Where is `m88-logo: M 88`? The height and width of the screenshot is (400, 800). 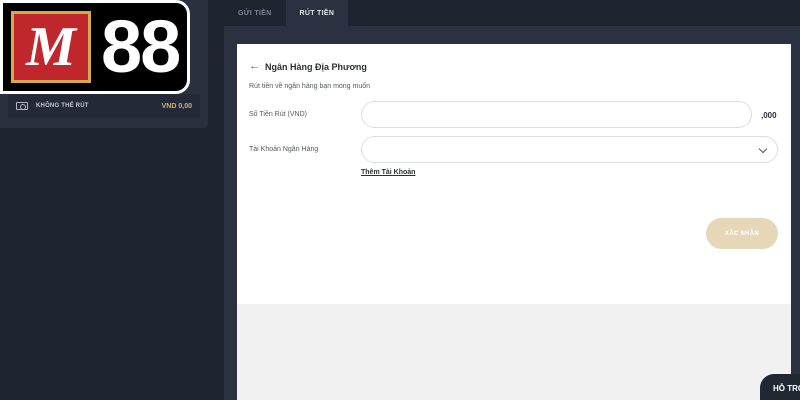
m88-logo: M 88 is located at coordinates (95, 47).